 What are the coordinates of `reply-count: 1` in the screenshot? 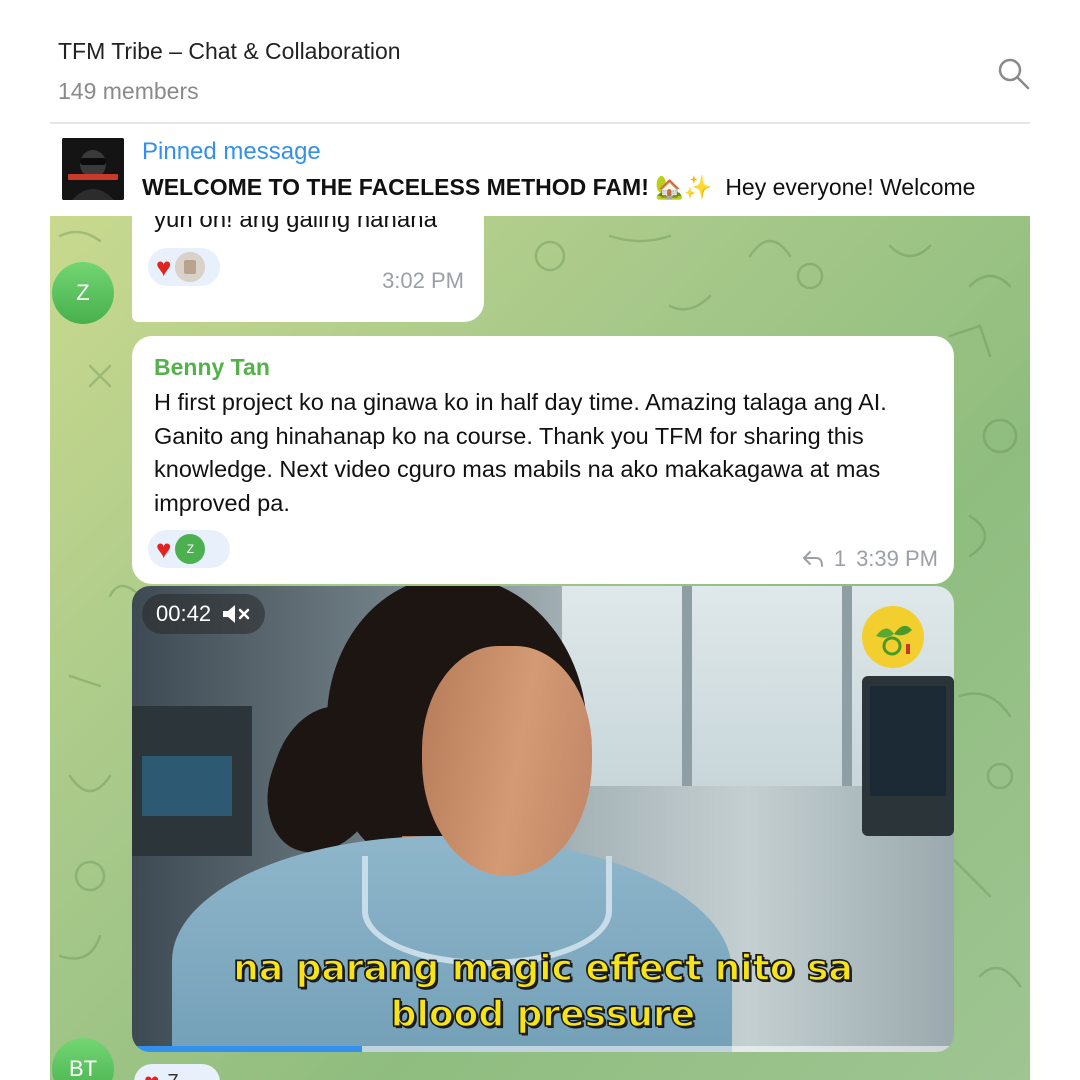 It's located at (840, 558).